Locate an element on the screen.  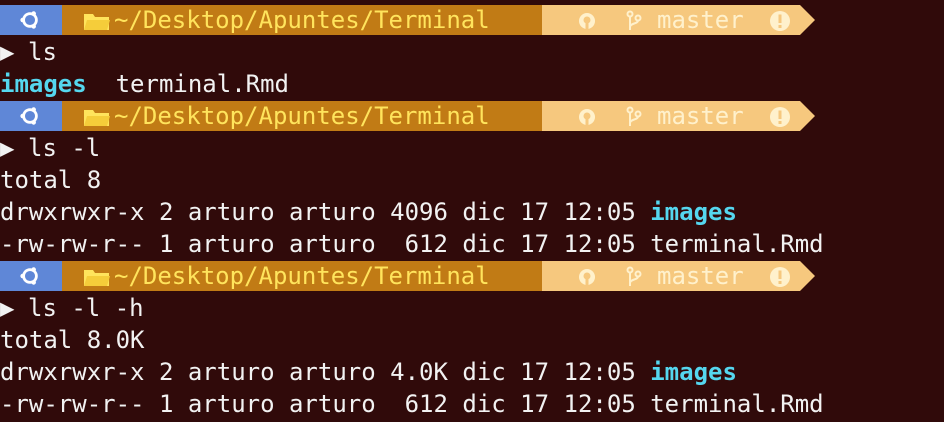
total-line: total 8 is located at coordinates (51, 180).